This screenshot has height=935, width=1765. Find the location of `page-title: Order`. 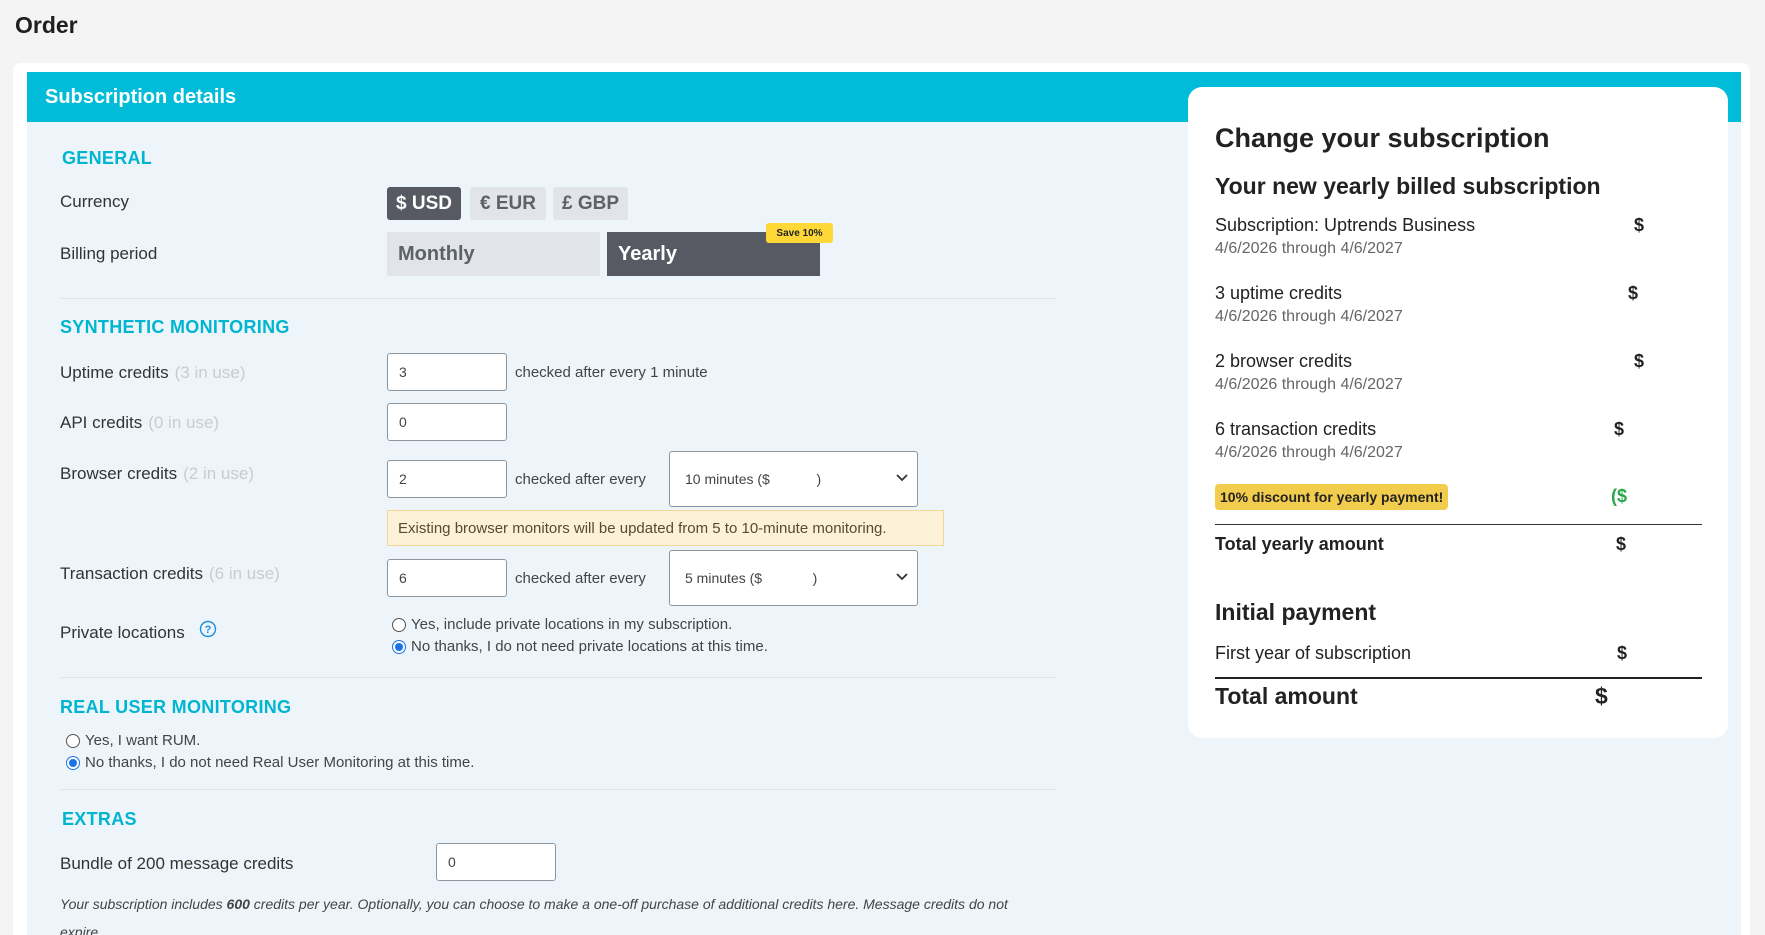

page-title: Order is located at coordinates (46, 25).